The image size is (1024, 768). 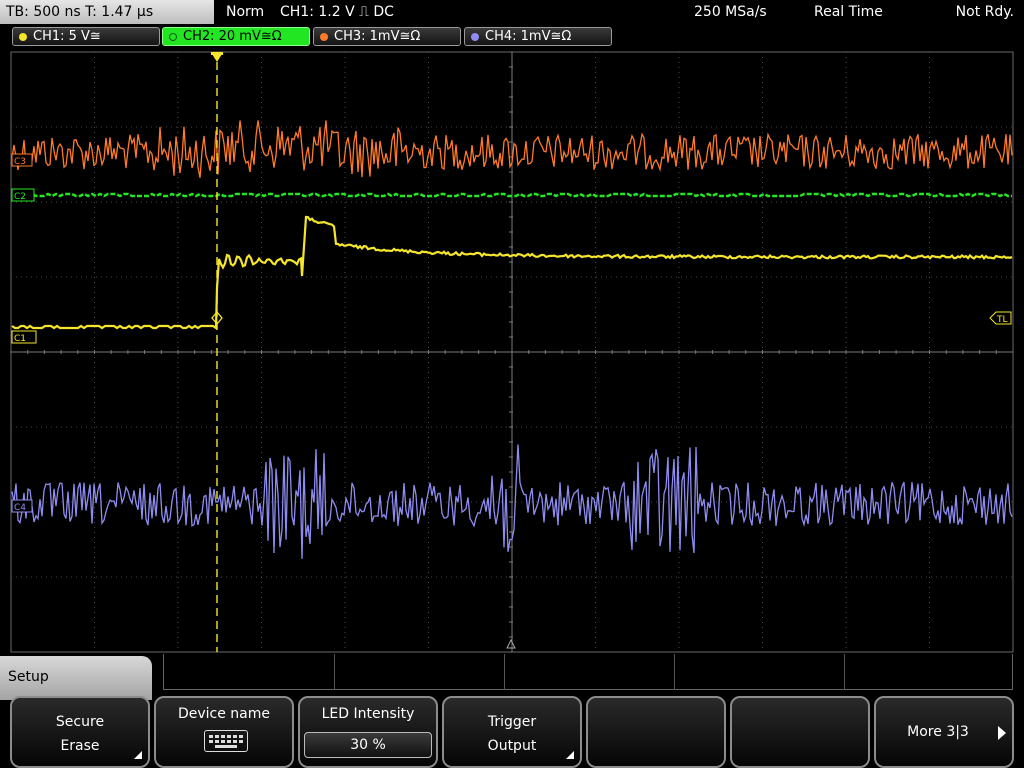 What do you see at coordinates (76, 678) in the screenshot?
I see `menu-title: Setup` at bounding box center [76, 678].